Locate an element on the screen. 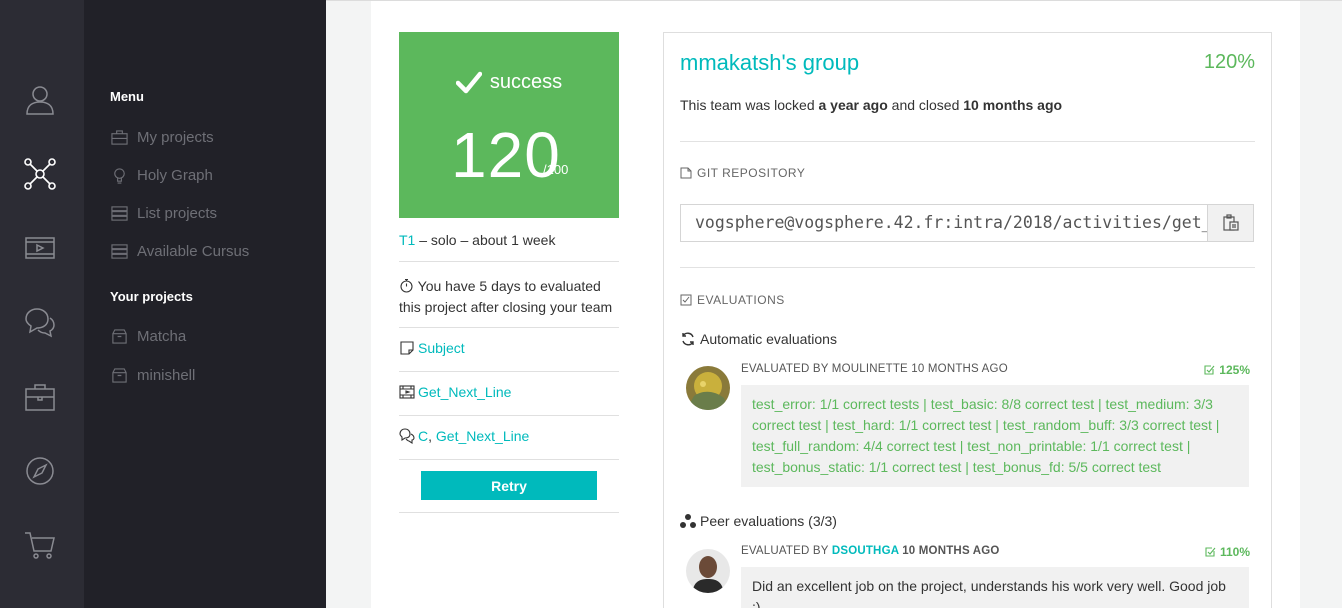 The image size is (1342, 608). evaluations-label: EVALUATIONS is located at coordinates (732, 300).